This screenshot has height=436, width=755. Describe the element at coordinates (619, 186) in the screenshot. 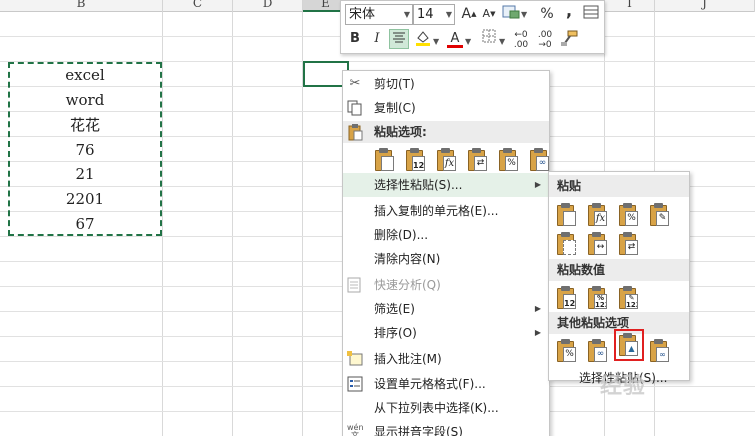

I see `submenu-paste-header: 粘贴` at that location.